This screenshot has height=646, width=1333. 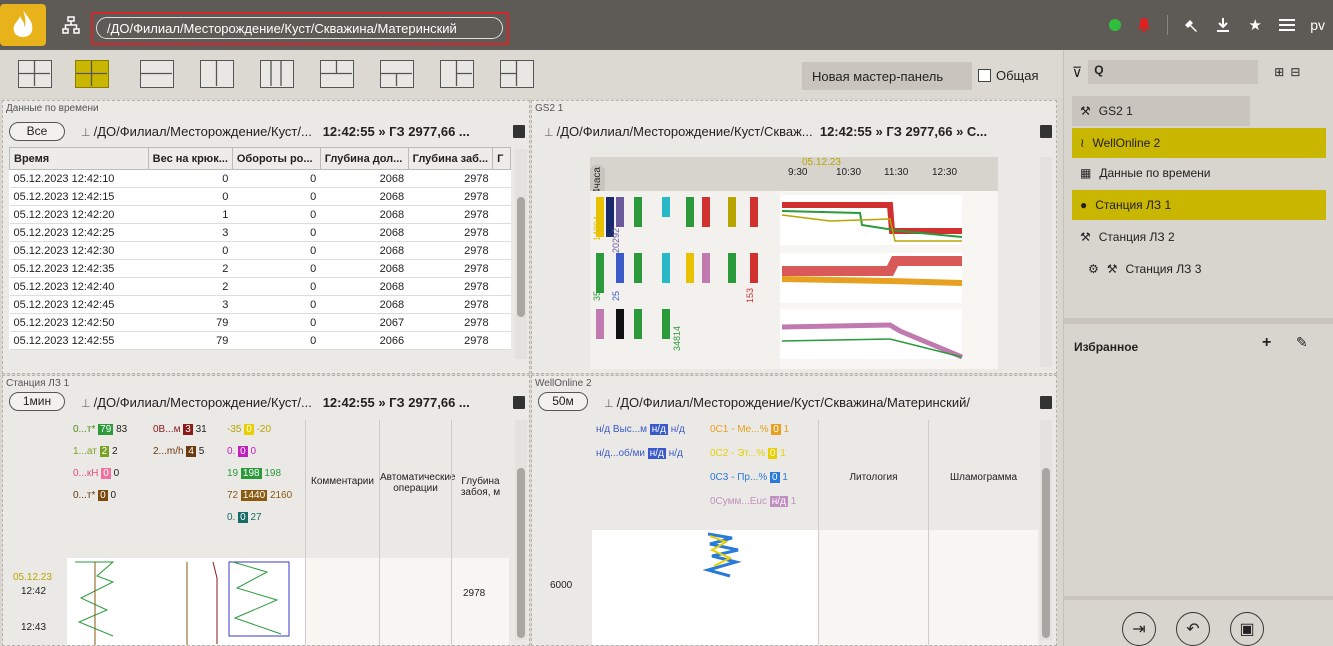 What do you see at coordinates (1295, 72) in the screenshot?
I see `collapse-all-icon: ⊟` at bounding box center [1295, 72].